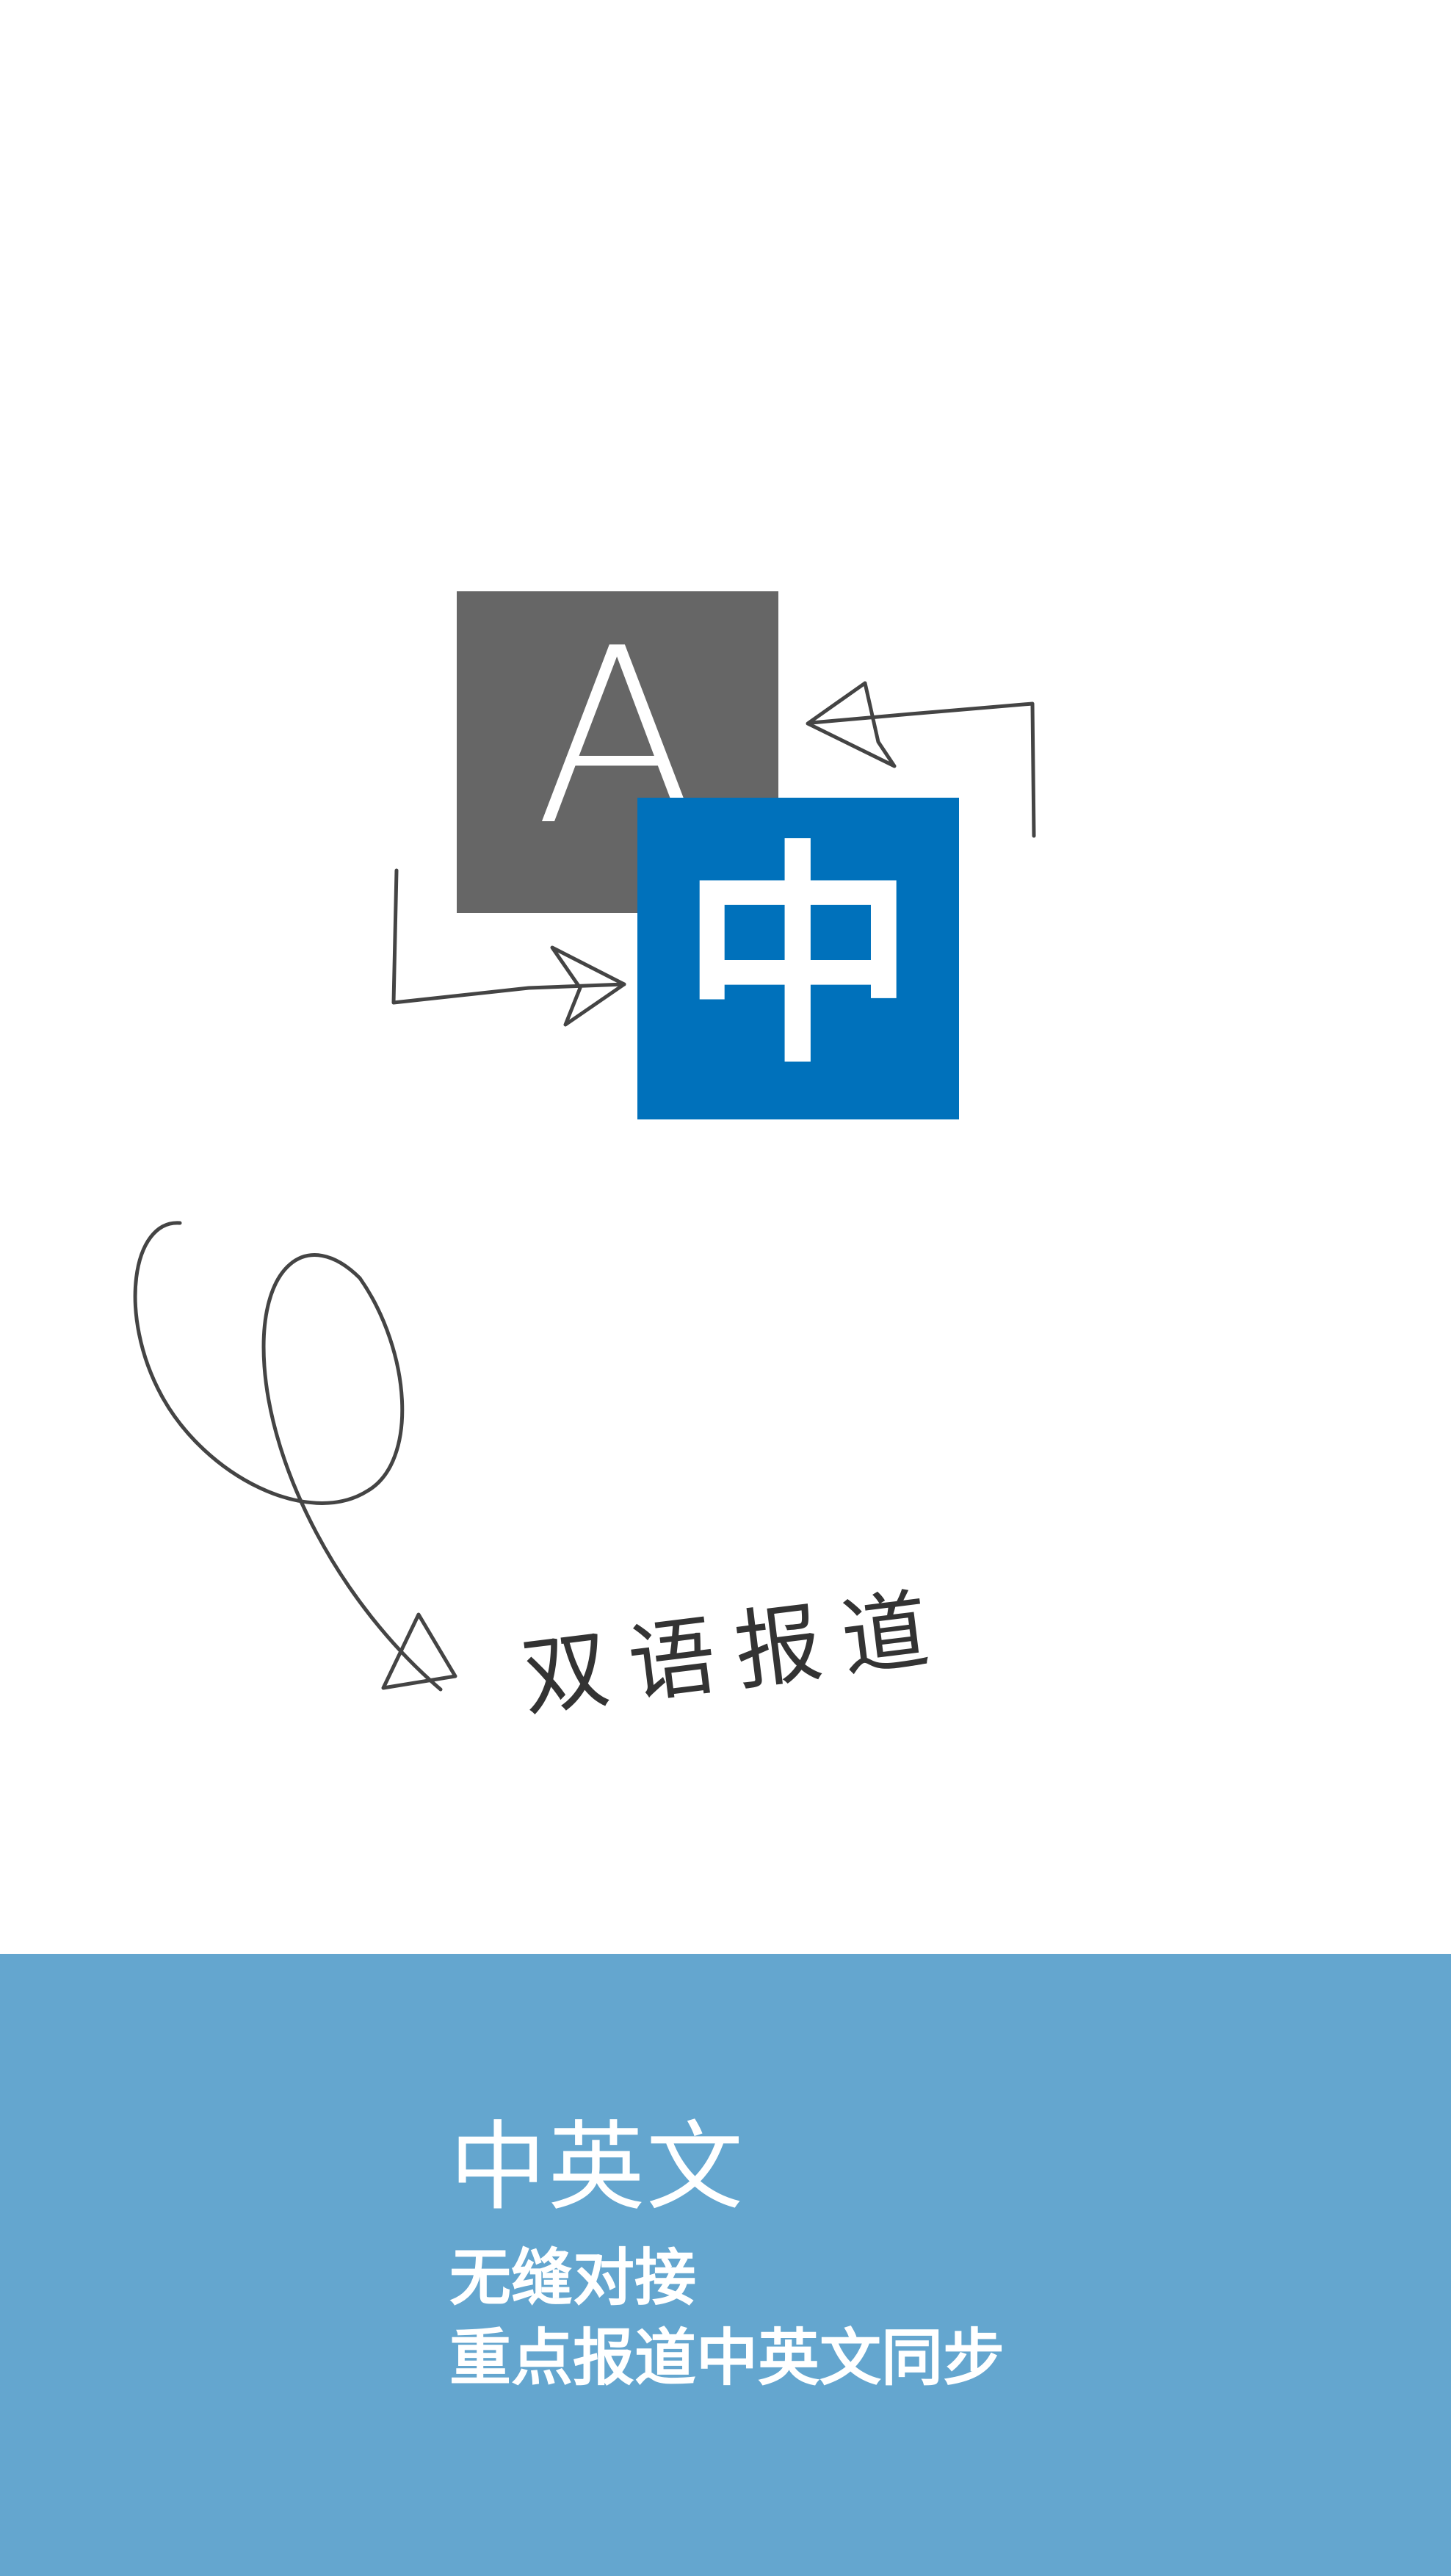  What do you see at coordinates (597, 2167) in the screenshot?
I see `banner-title: 中英文` at bounding box center [597, 2167].